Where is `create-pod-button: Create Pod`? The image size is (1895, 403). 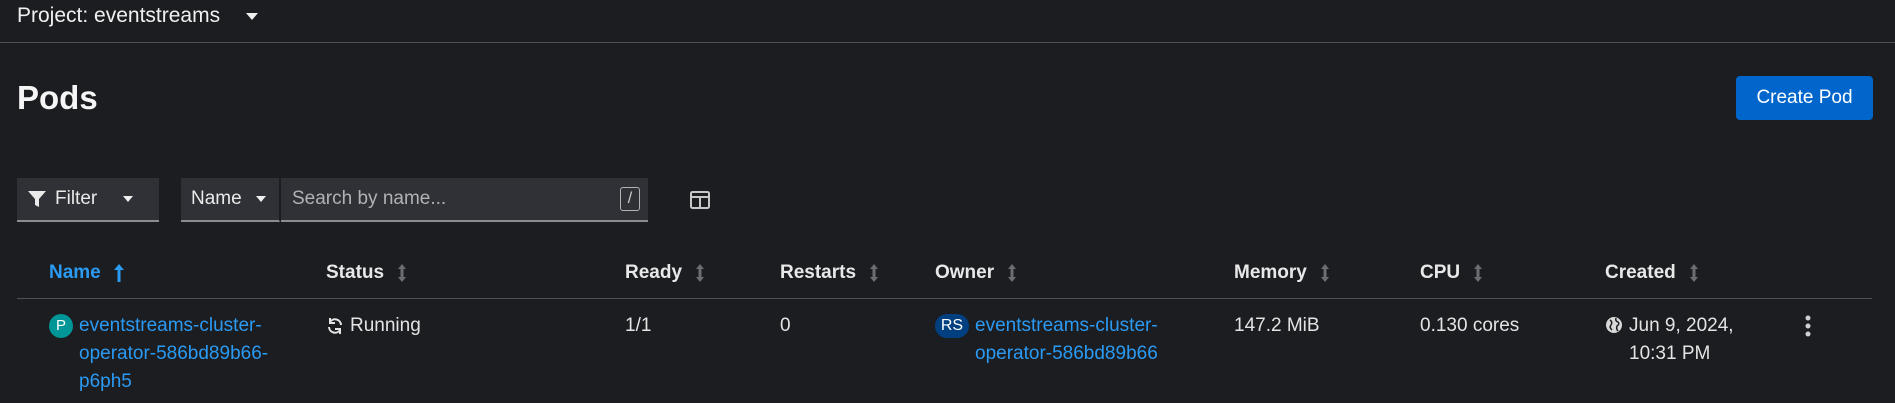
create-pod-button: Create Pod is located at coordinates (1804, 98).